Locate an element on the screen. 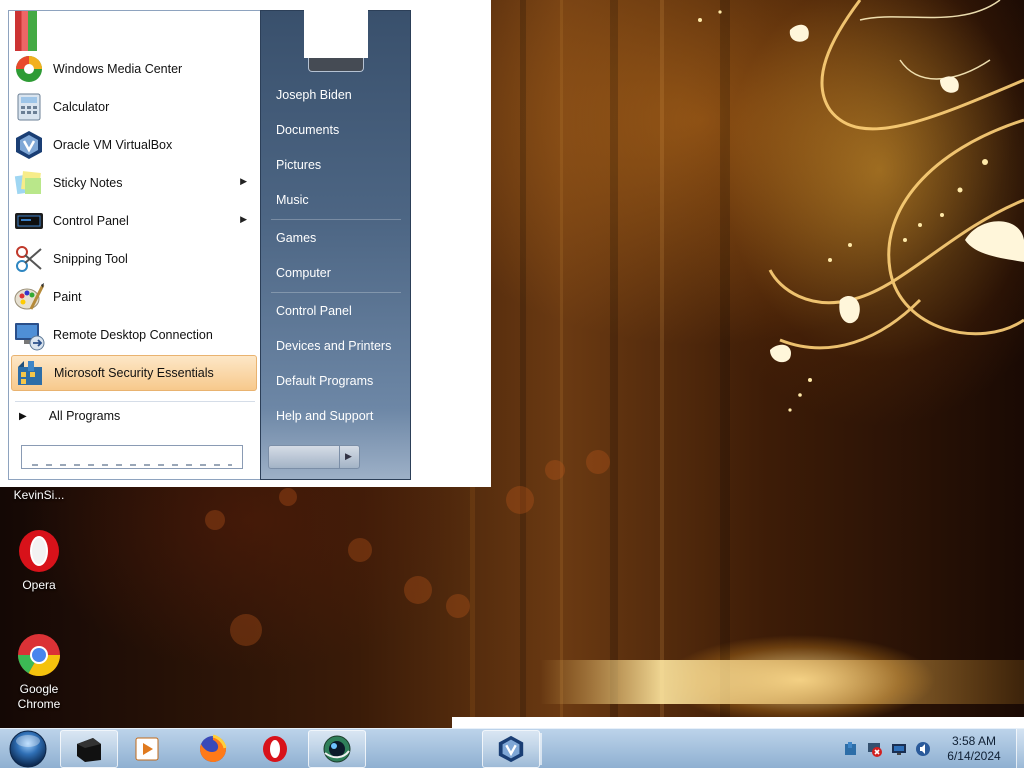 The height and width of the screenshot is (768, 1024). program-label: Oracle VM VirtualBox is located at coordinates (113, 145).